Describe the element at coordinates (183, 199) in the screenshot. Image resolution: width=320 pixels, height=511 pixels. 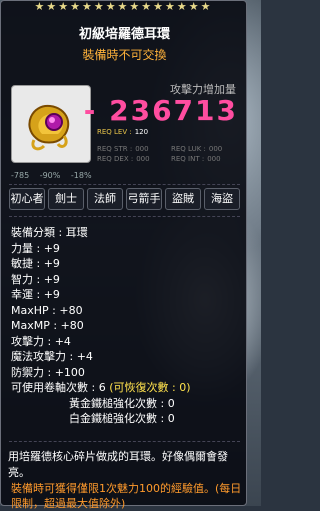
I see `job-thief: 盜賊` at that location.